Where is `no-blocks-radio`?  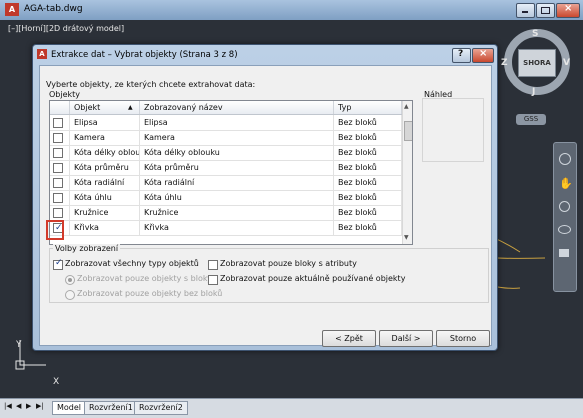
no-blocks-radio is located at coordinates (70, 295).